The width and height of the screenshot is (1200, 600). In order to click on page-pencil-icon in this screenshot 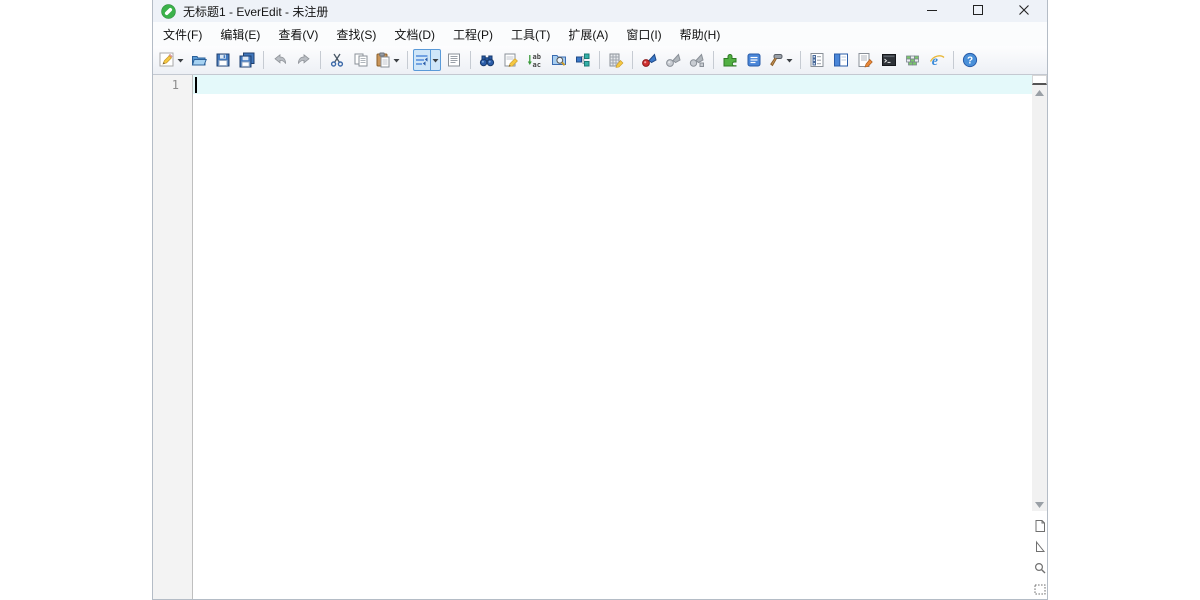, I will do `click(511, 60)`.